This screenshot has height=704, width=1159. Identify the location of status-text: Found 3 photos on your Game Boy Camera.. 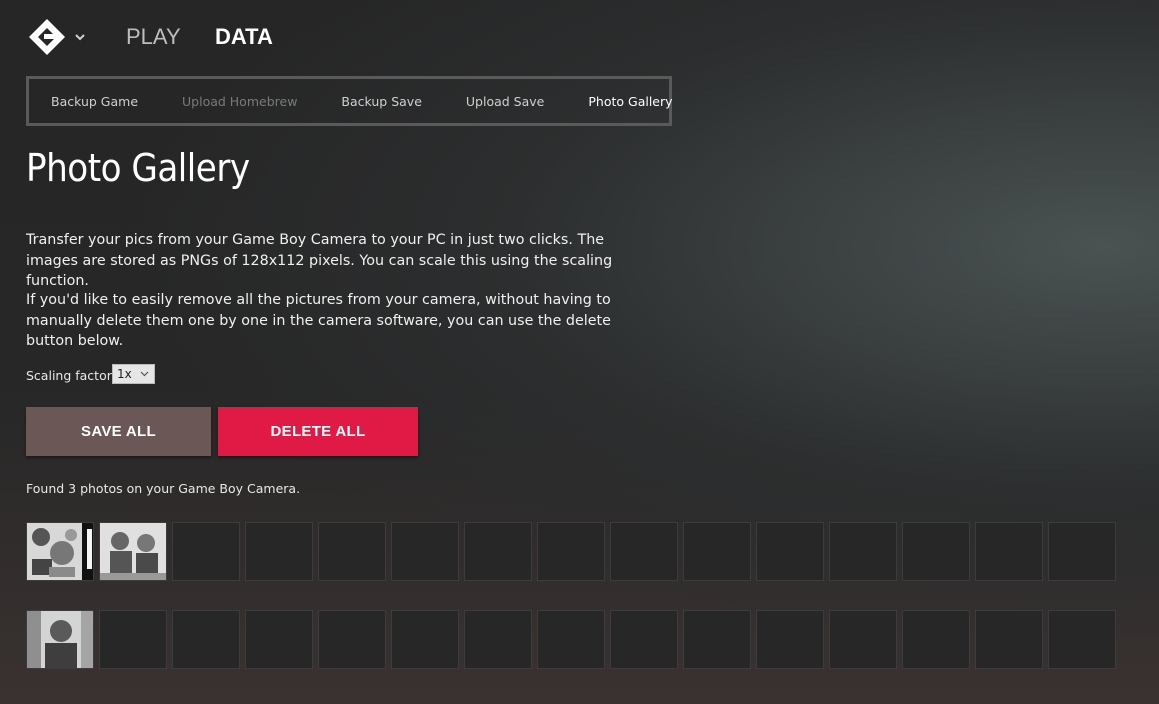
(163, 488).